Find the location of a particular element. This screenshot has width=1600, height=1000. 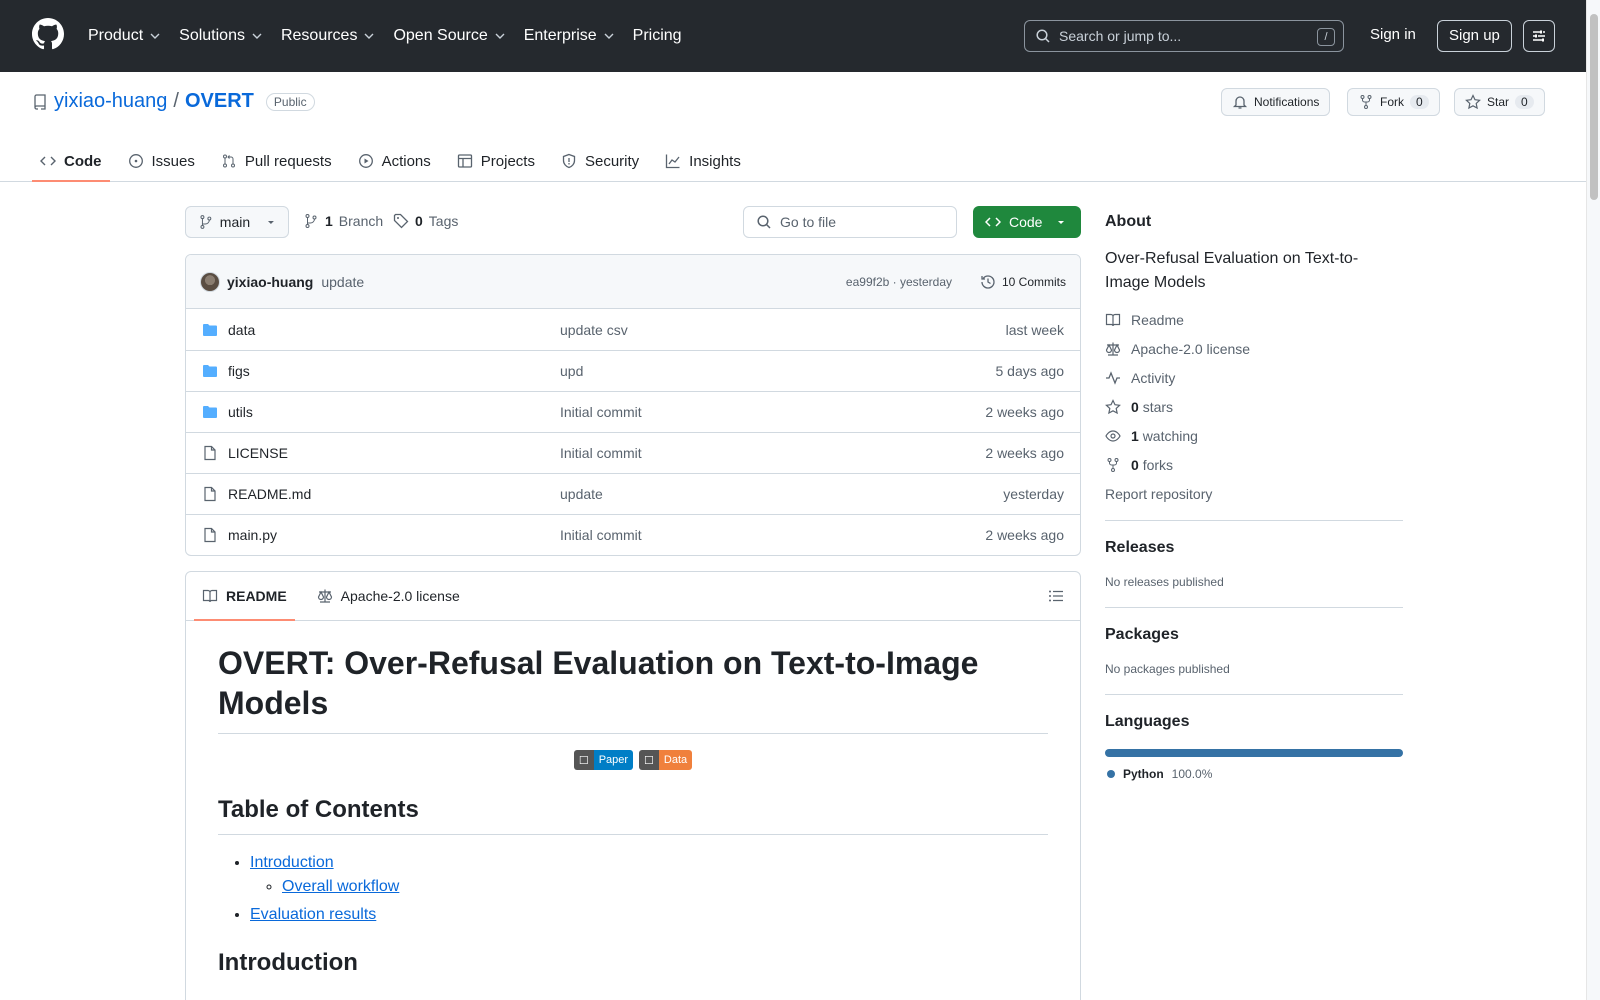

nav-solutions: Solutions is located at coordinates (221, 36).